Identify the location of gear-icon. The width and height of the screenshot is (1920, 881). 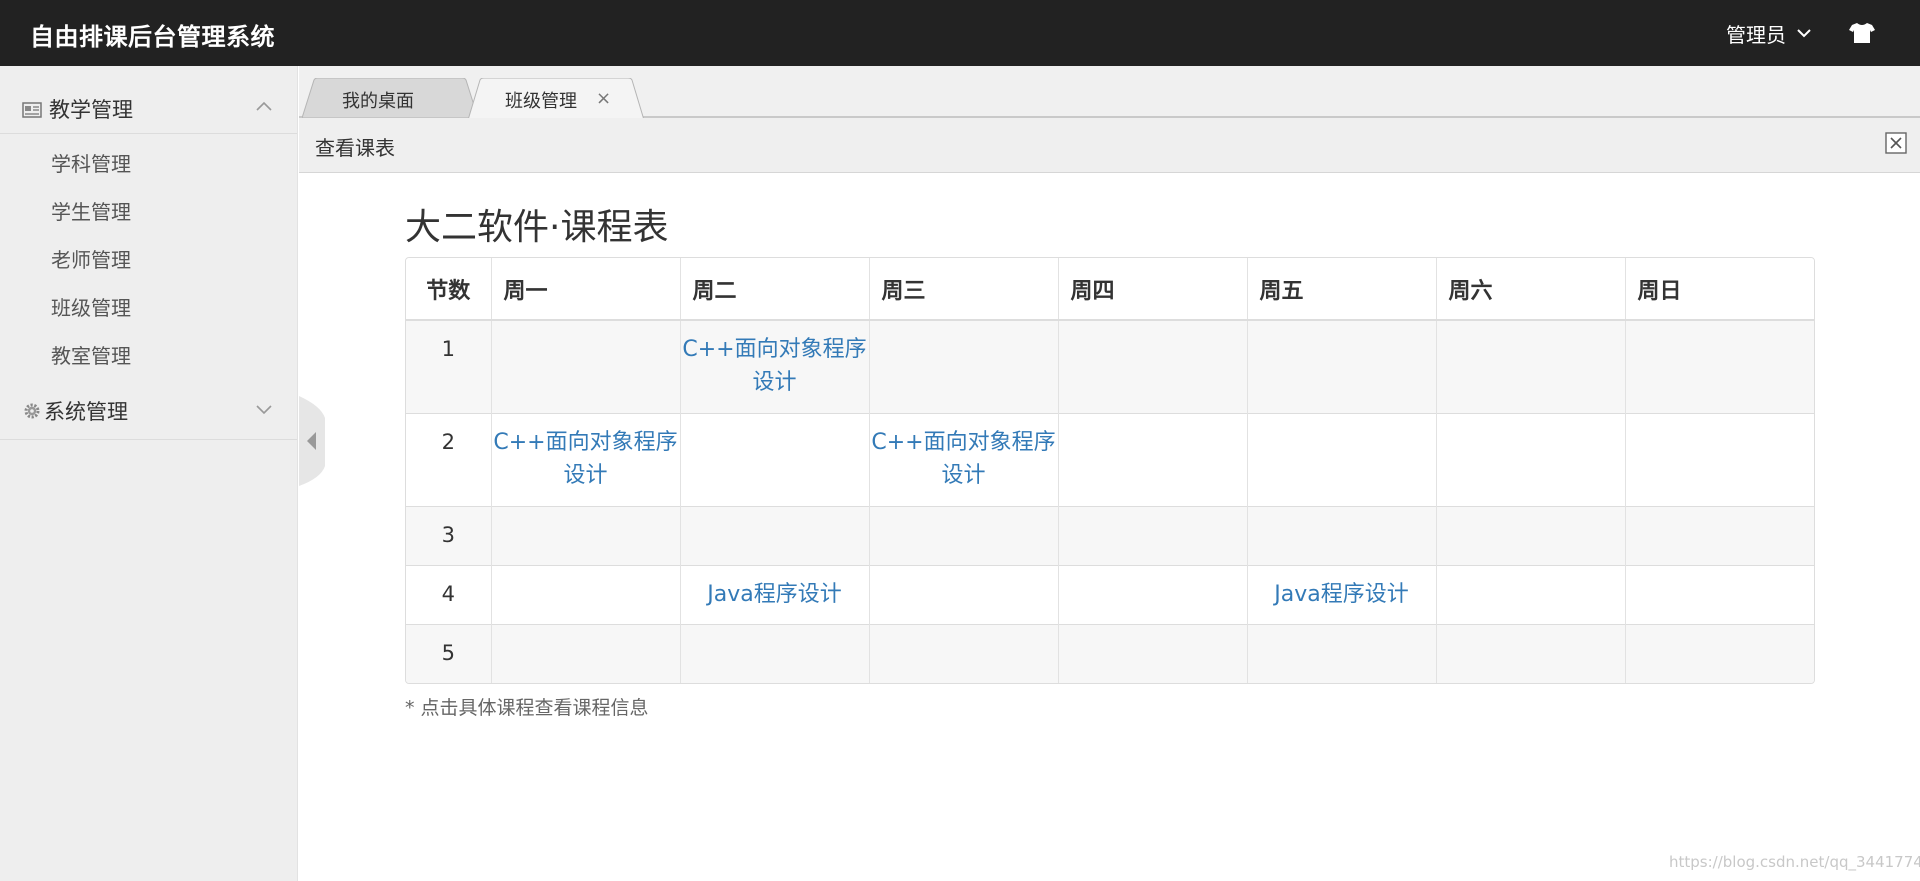
(32, 411).